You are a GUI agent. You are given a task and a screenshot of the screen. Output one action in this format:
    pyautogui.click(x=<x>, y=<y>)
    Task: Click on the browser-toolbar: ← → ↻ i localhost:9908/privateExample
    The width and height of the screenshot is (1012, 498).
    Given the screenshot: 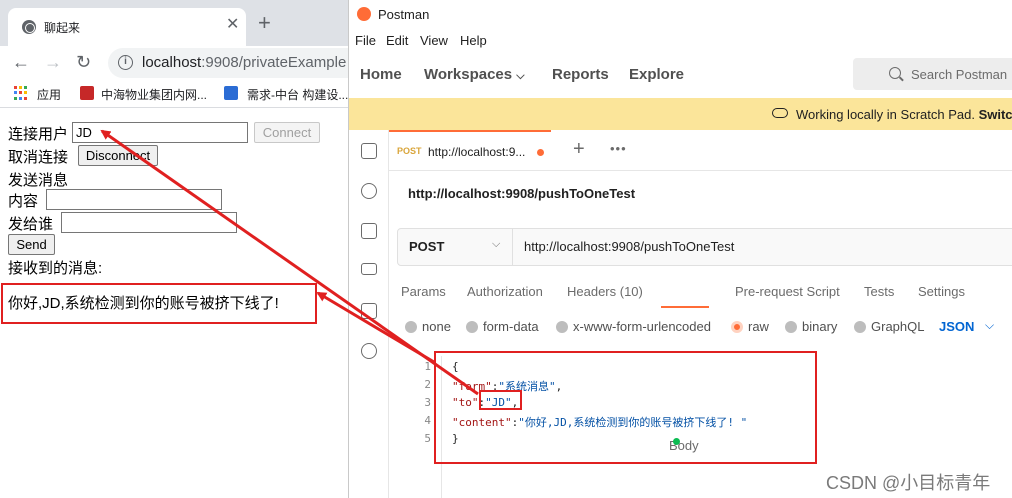 What is the action you would take?
    pyautogui.click(x=174, y=63)
    